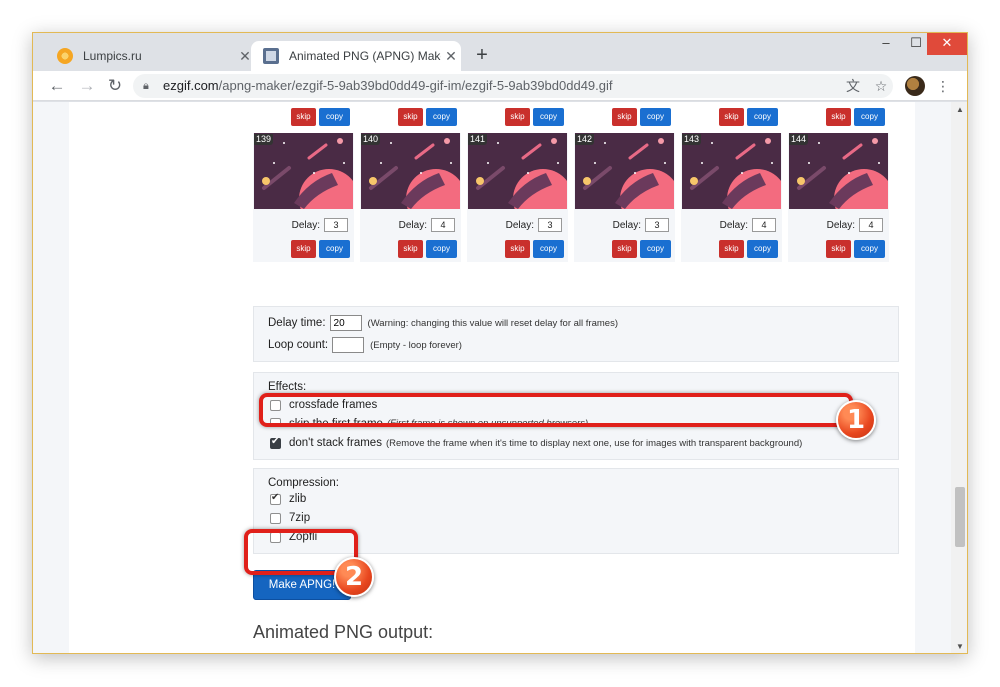  I want to click on compression-option-zlib: zlib, so click(288, 498).